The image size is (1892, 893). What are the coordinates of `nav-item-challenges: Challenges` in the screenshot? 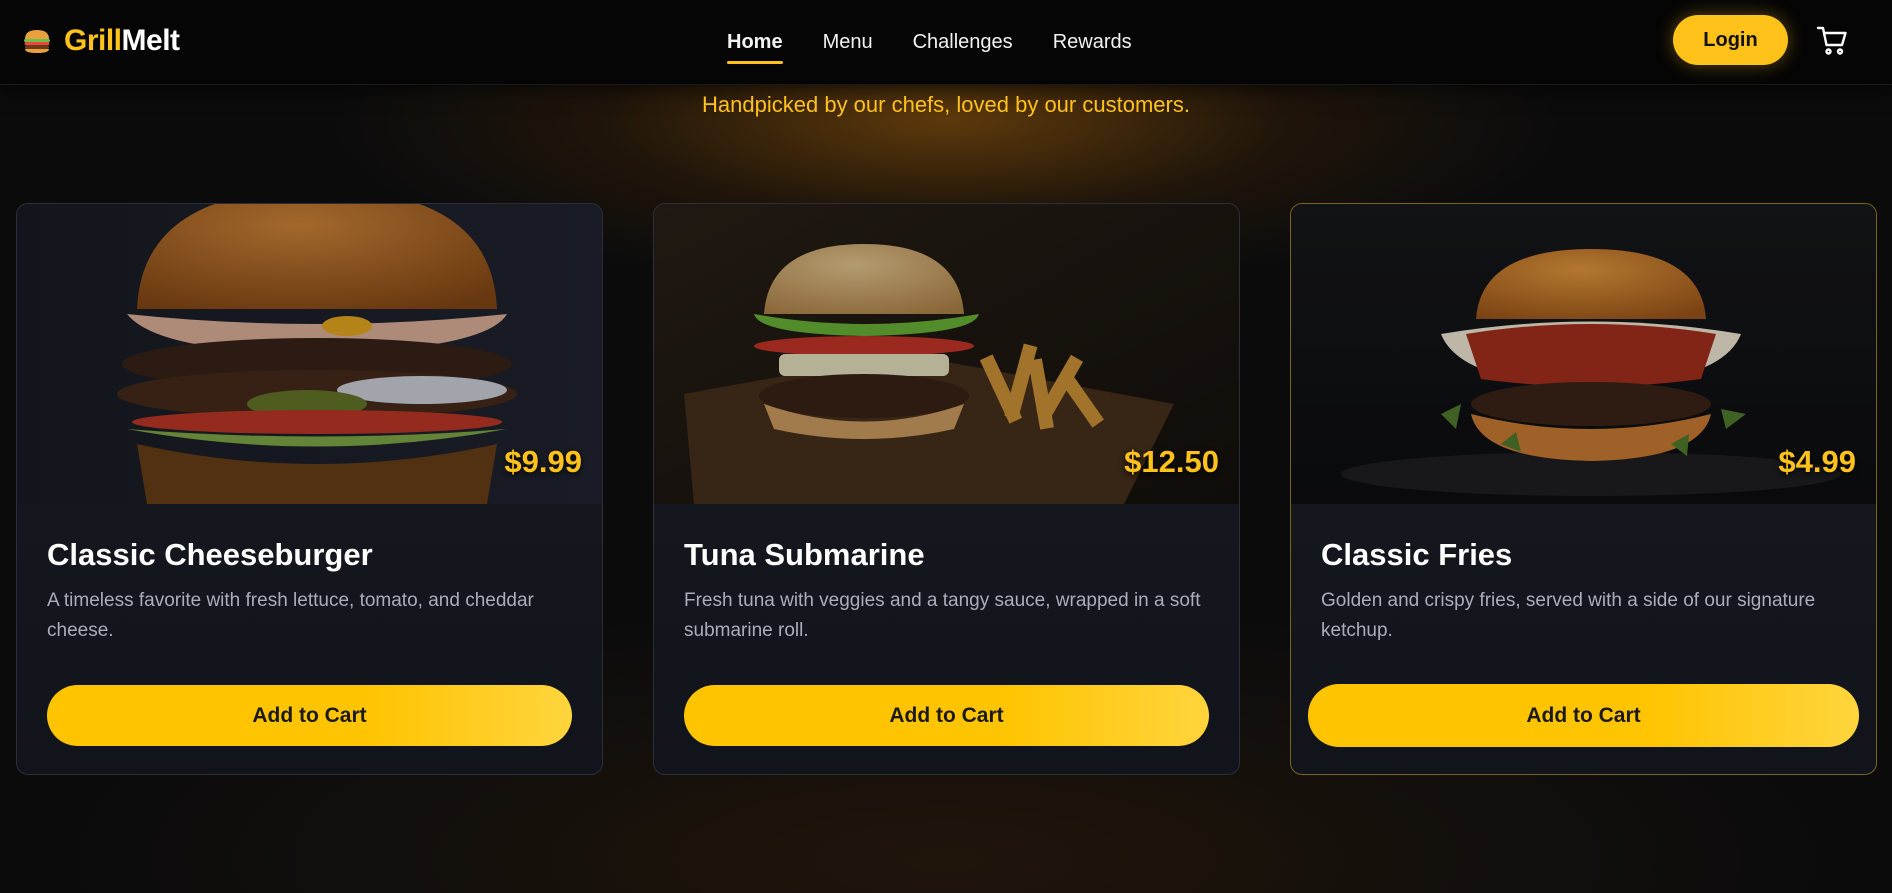 It's located at (963, 42).